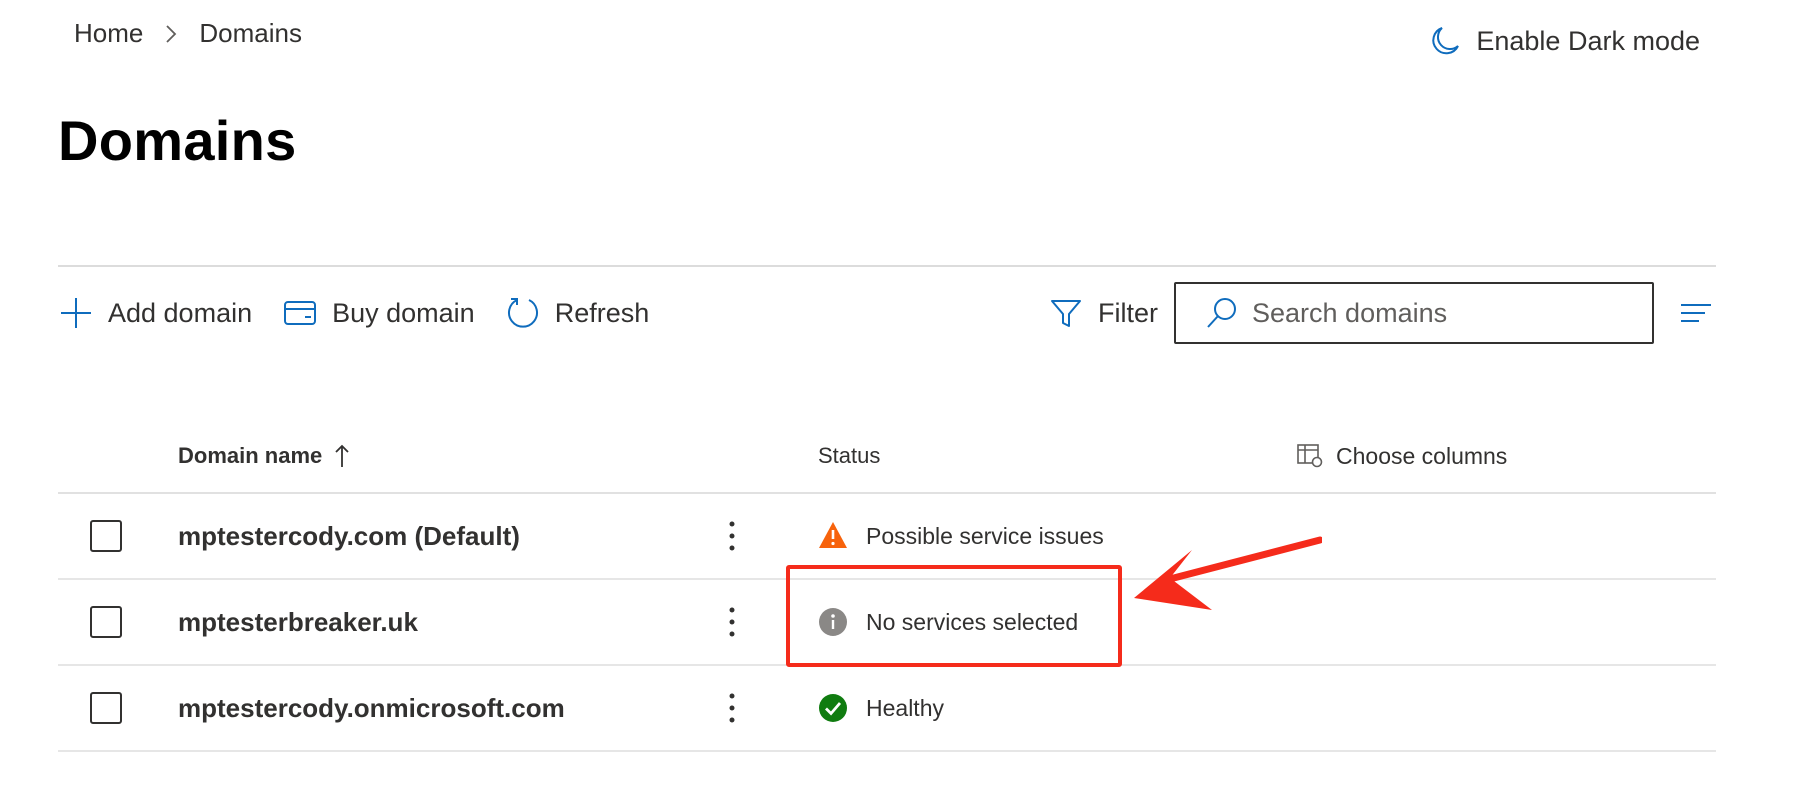 The height and width of the screenshot is (794, 1804). What do you see at coordinates (342, 456) in the screenshot?
I see `sort-ascending-icon` at bounding box center [342, 456].